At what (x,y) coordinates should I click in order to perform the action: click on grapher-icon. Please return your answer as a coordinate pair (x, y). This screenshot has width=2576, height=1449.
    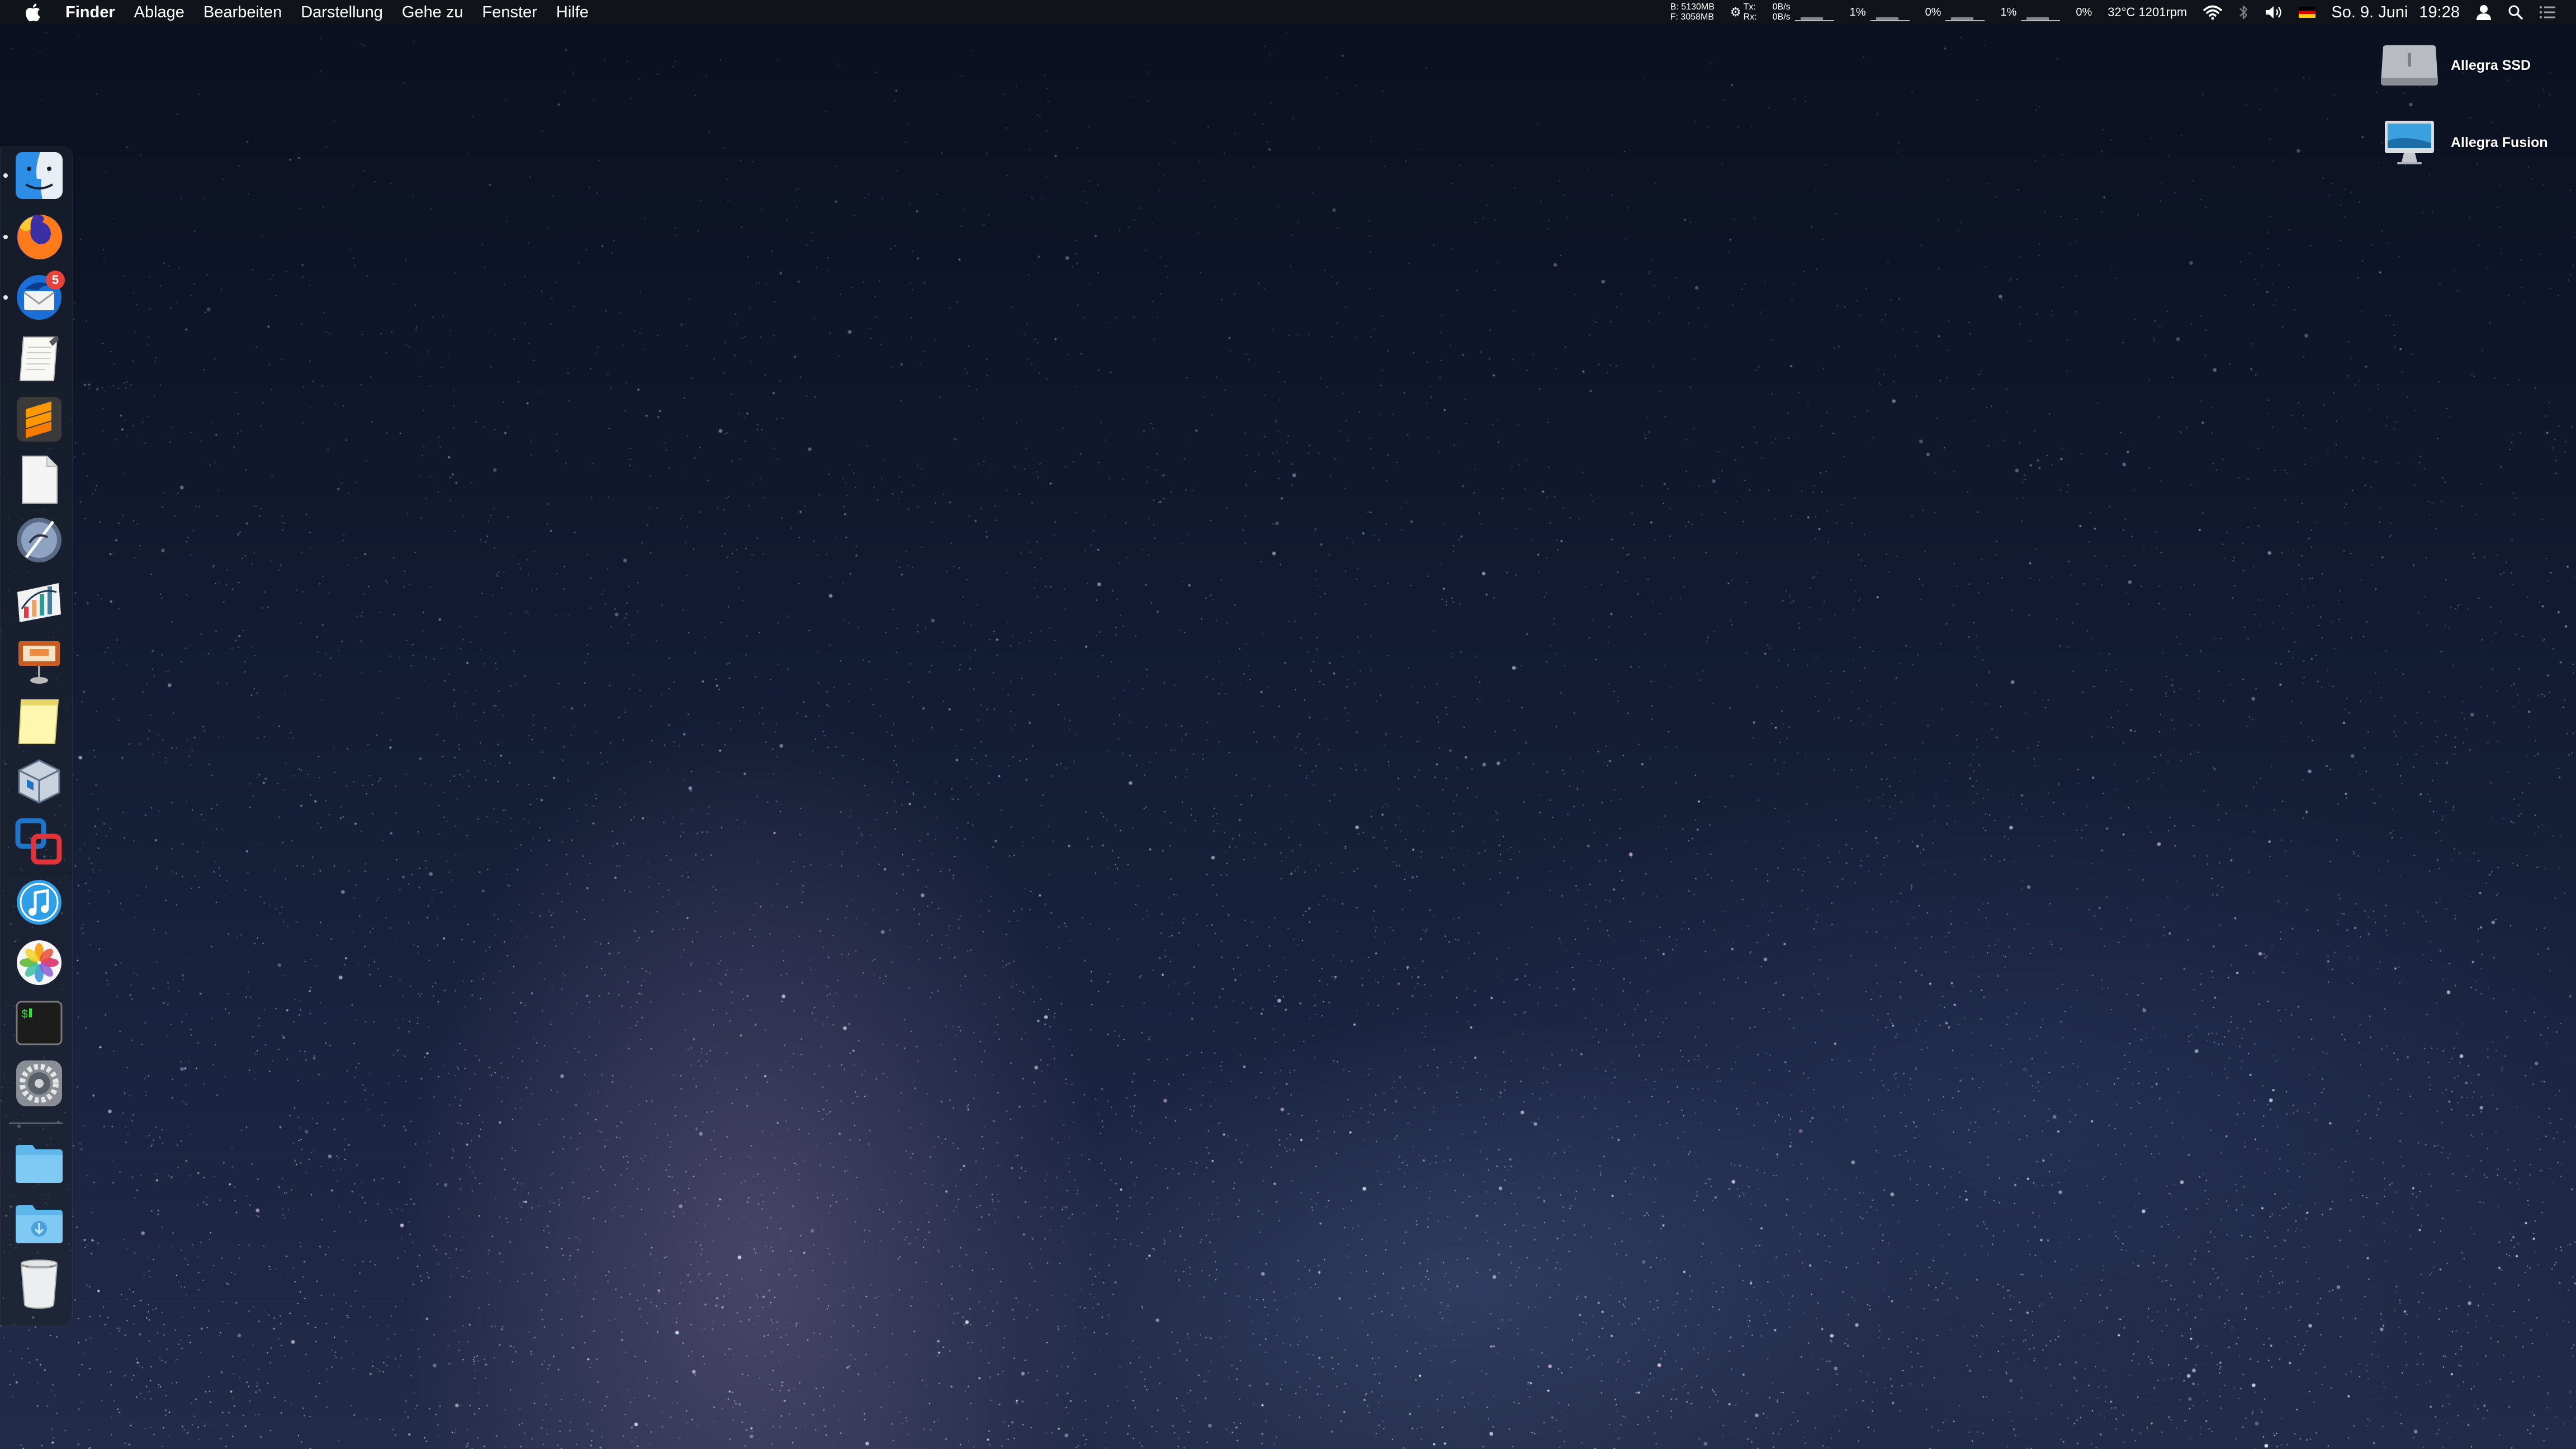
    Looking at the image, I should click on (39, 601).